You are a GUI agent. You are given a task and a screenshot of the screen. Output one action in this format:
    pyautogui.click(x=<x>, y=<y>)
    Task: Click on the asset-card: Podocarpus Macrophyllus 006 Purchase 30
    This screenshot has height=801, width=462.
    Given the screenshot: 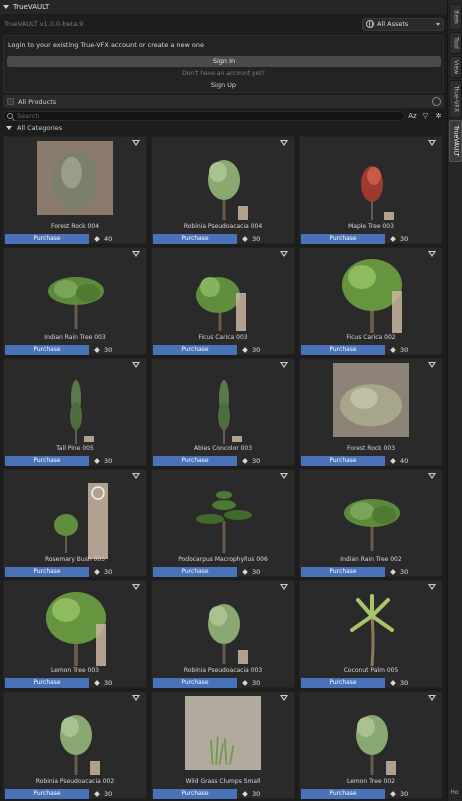 What is the action you would take?
    pyautogui.click(x=223, y=523)
    